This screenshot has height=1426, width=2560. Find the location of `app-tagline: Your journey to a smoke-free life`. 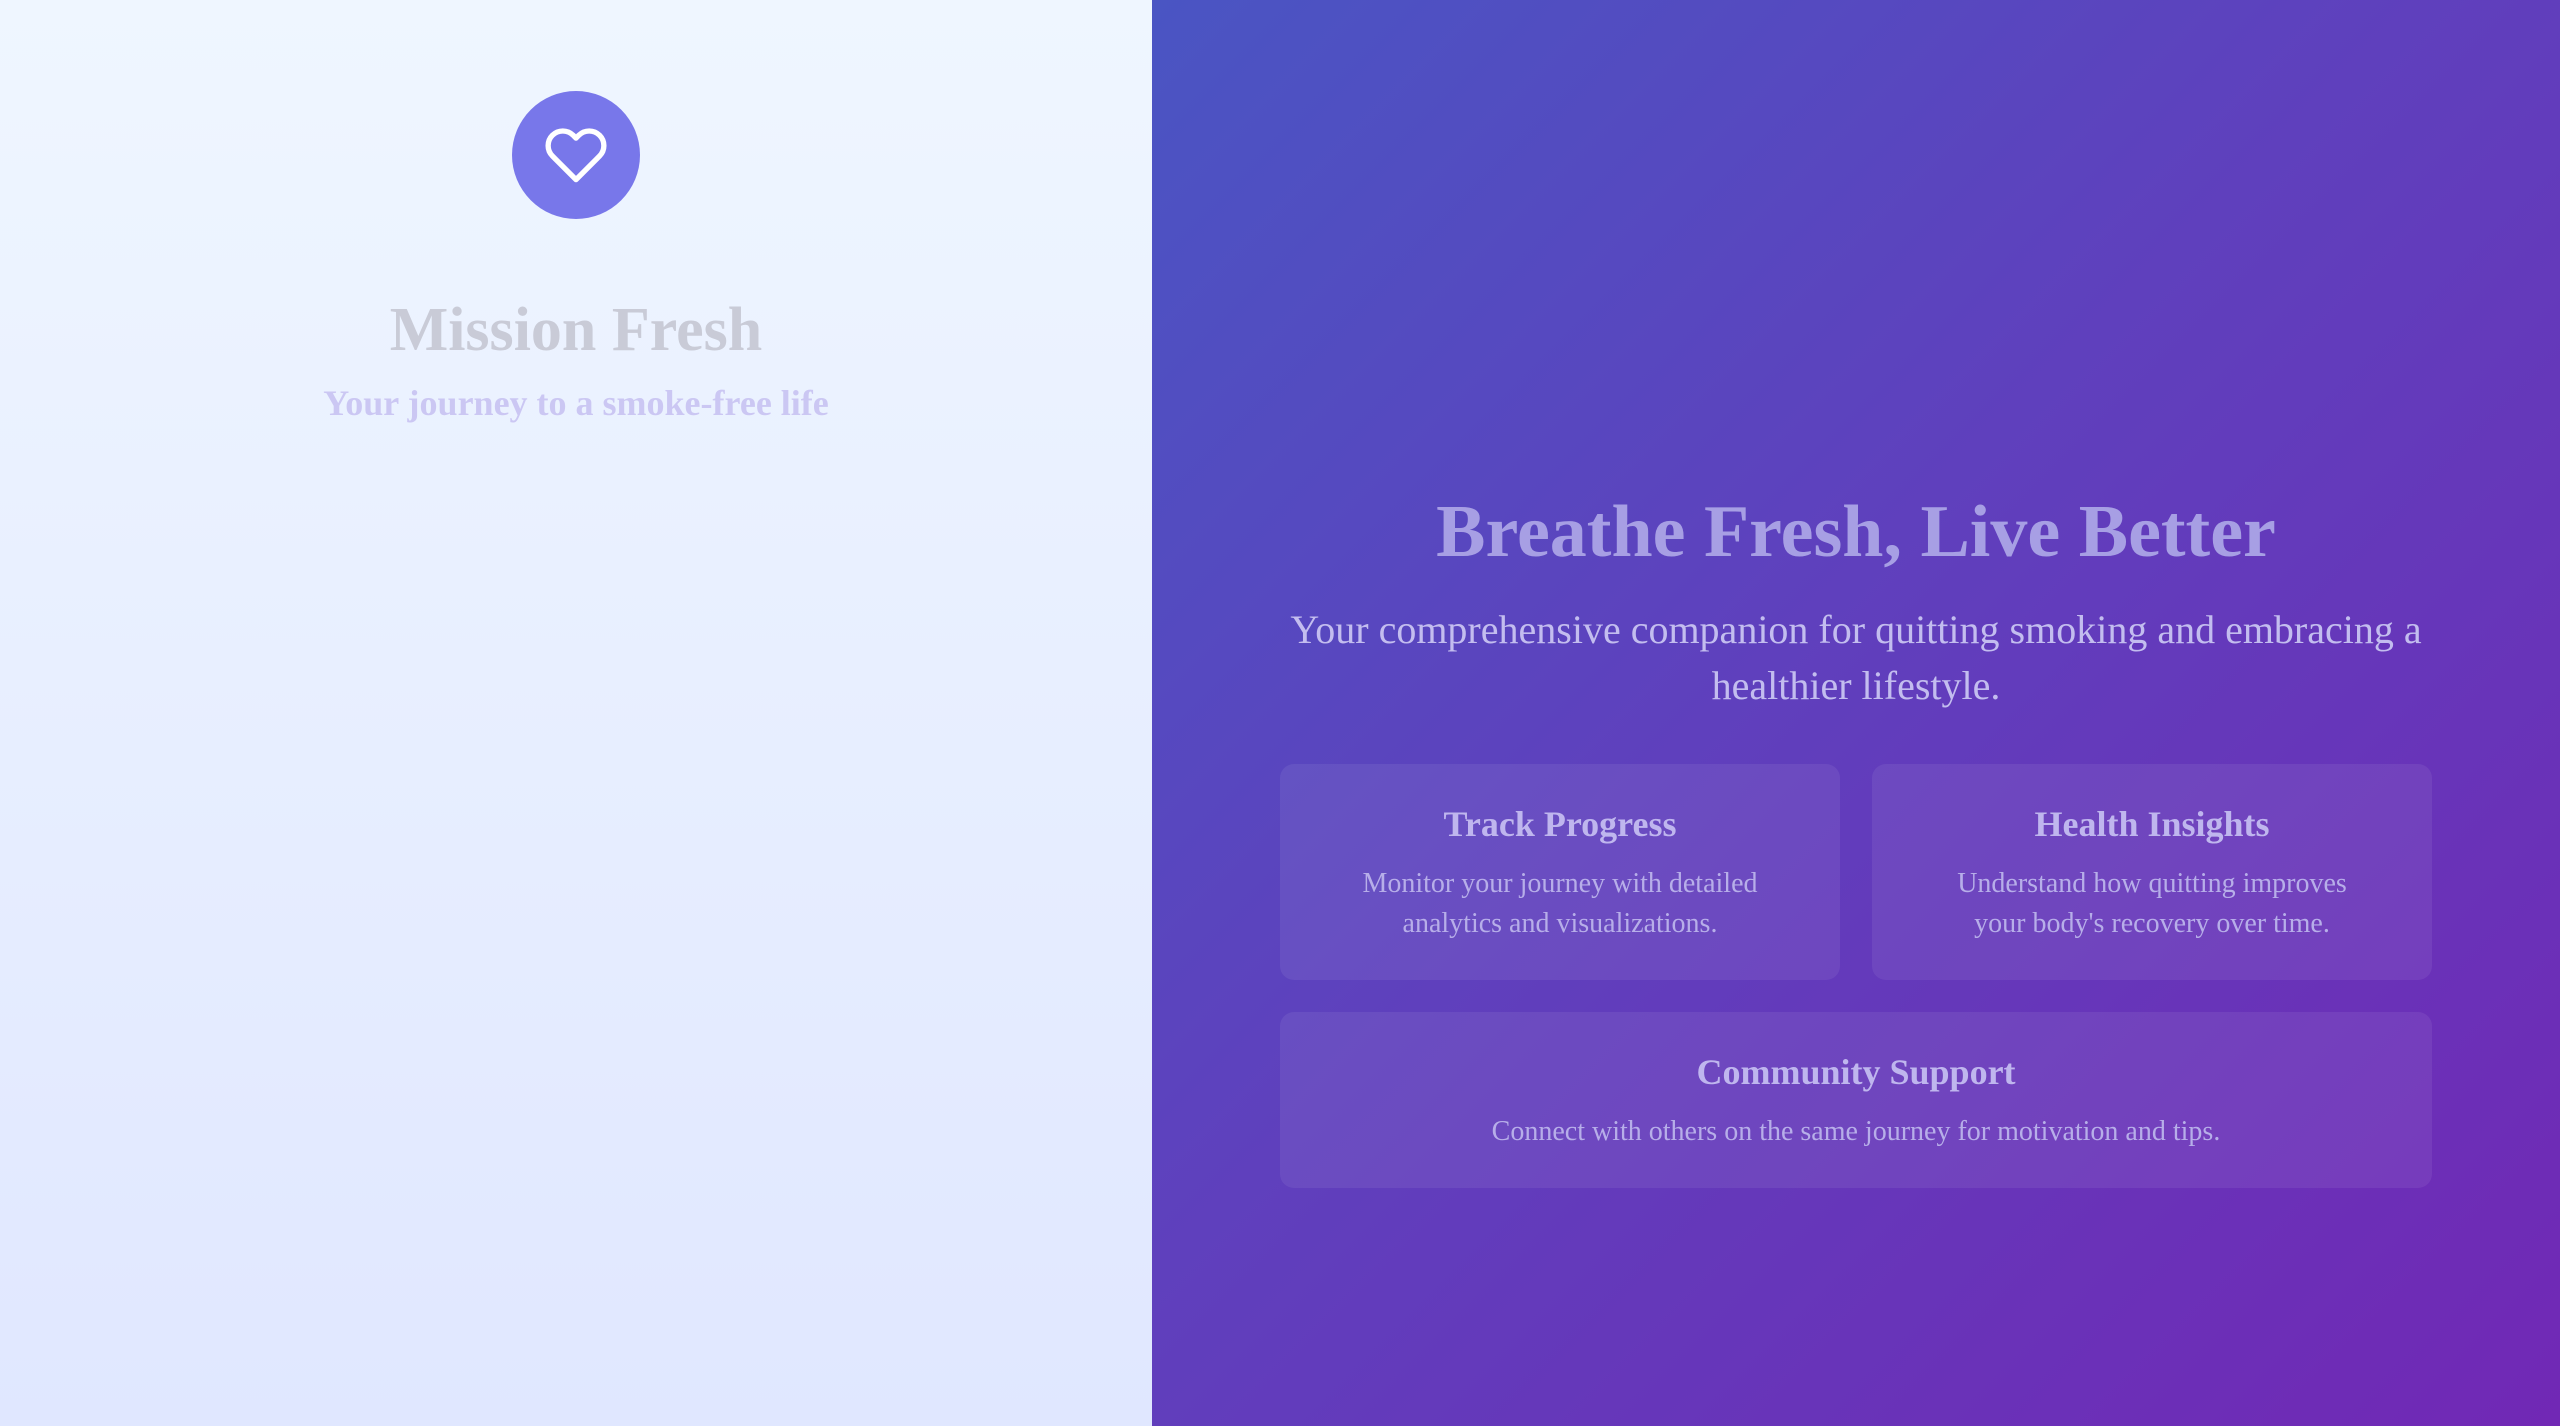

app-tagline: Your journey to a smoke-free life is located at coordinates (576, 403).